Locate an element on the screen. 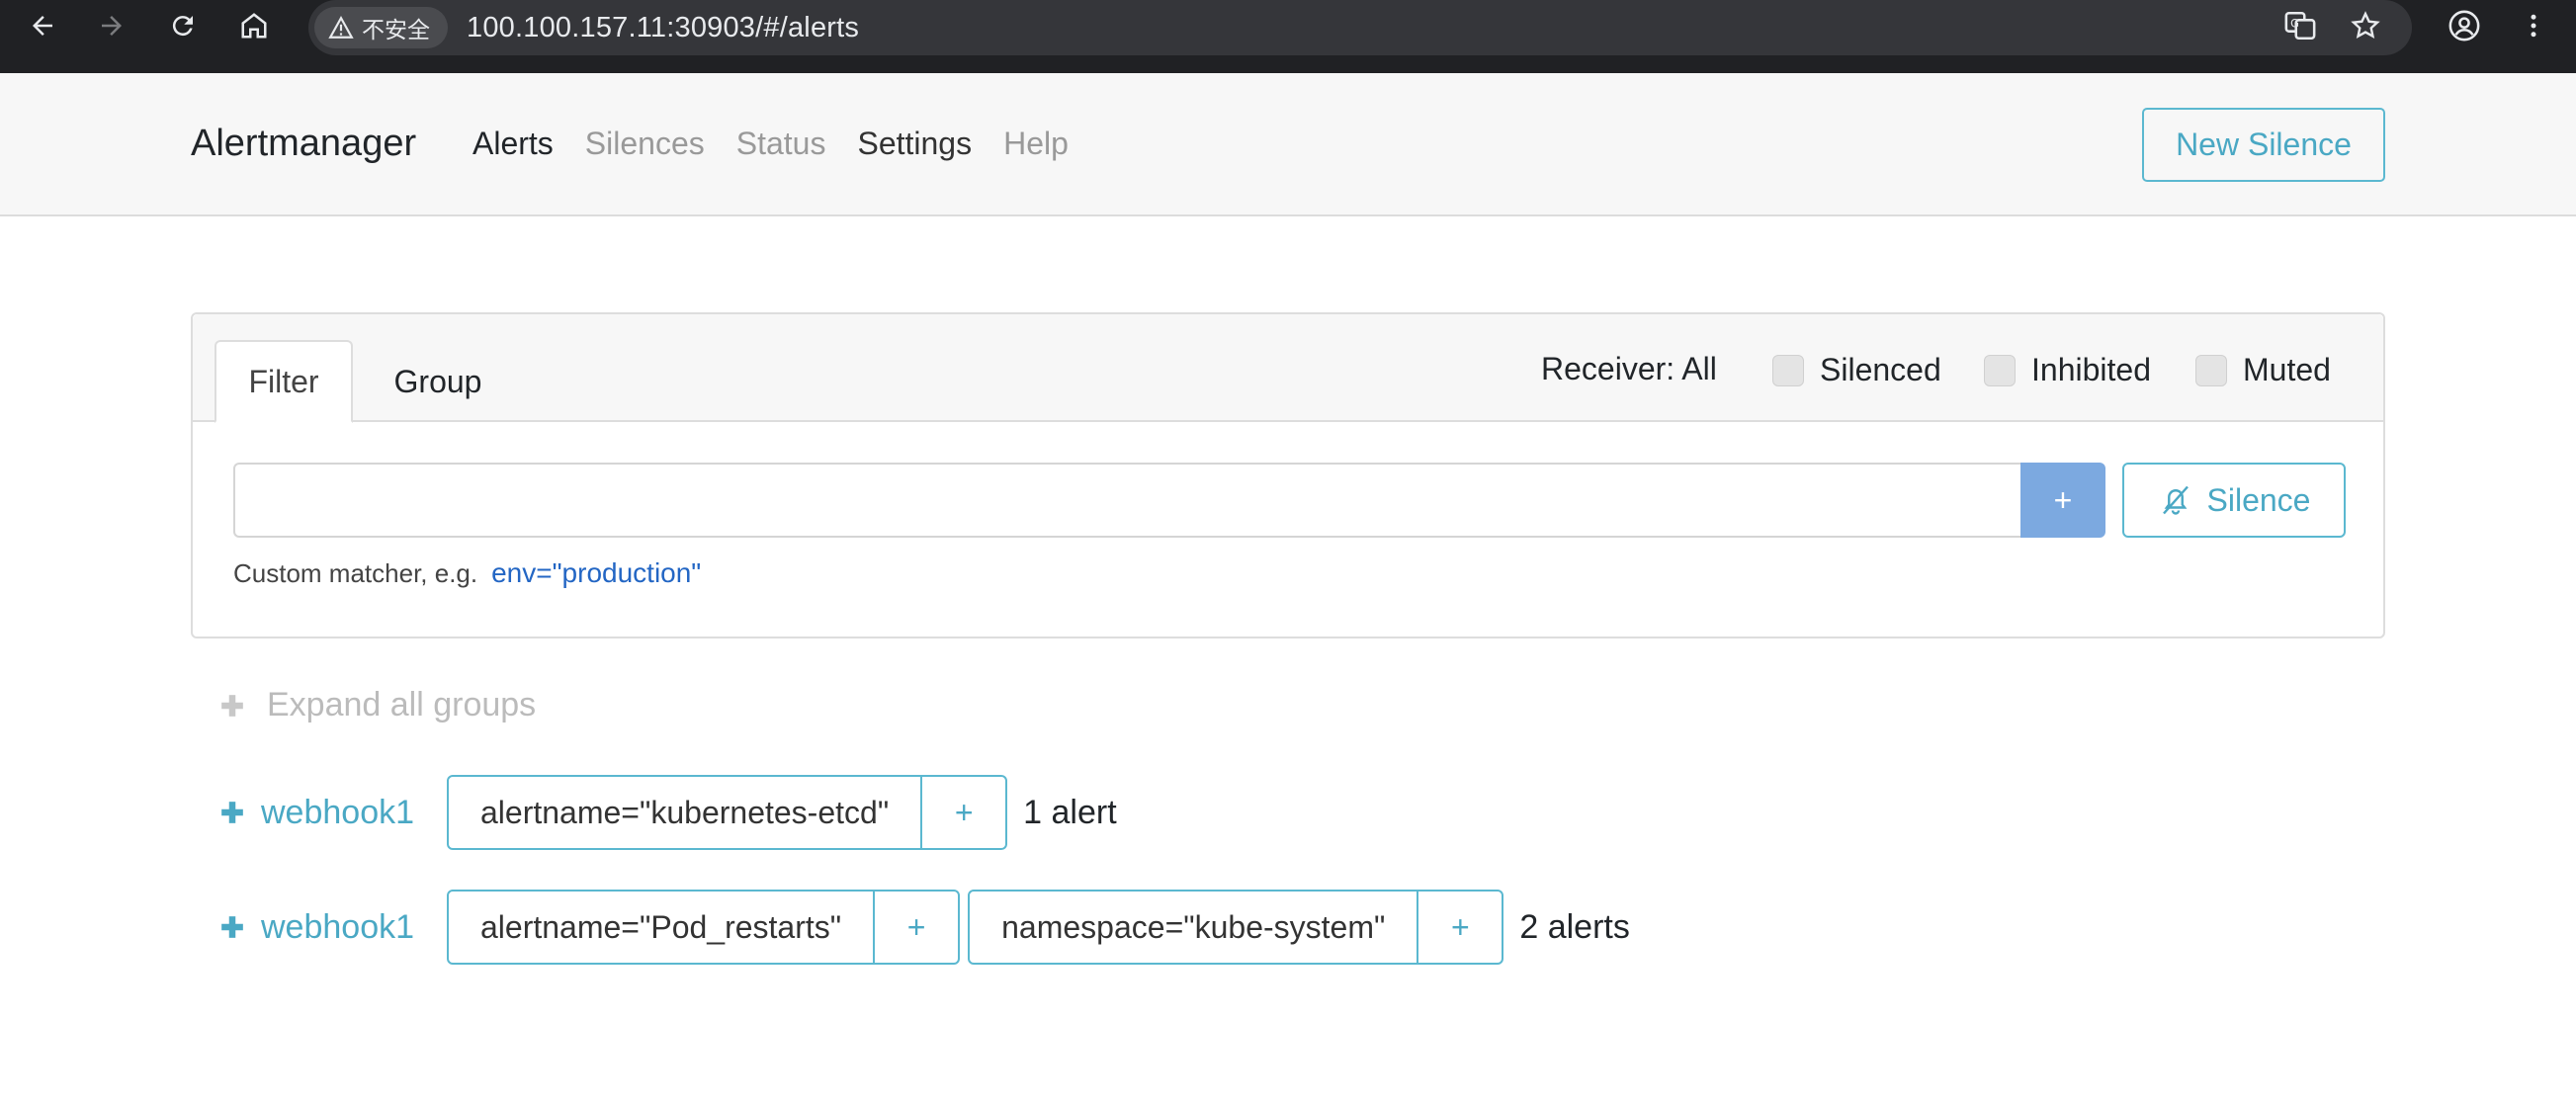 Image resolution: width=2576 pixels, height=1105 pixels. security-label: 不安全 is located at coordinates (396, 29).